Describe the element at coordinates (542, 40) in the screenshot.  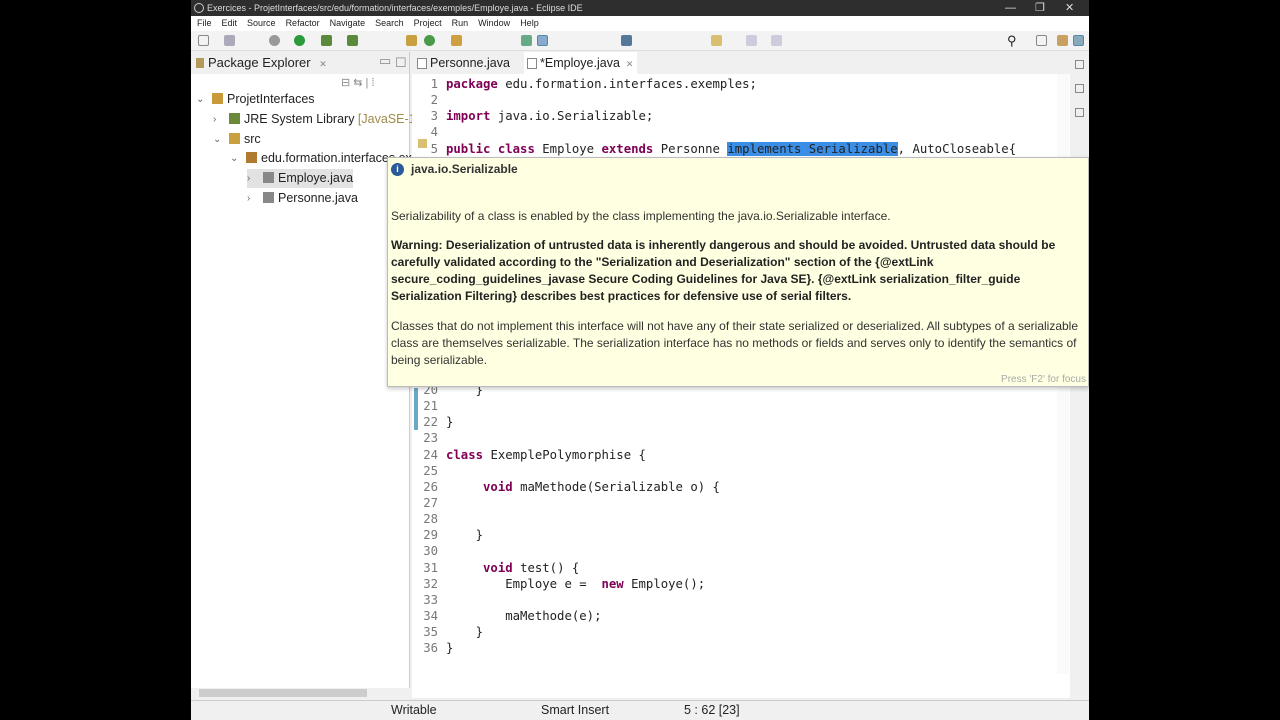
I see `mark-occurrences-icon` at that location.